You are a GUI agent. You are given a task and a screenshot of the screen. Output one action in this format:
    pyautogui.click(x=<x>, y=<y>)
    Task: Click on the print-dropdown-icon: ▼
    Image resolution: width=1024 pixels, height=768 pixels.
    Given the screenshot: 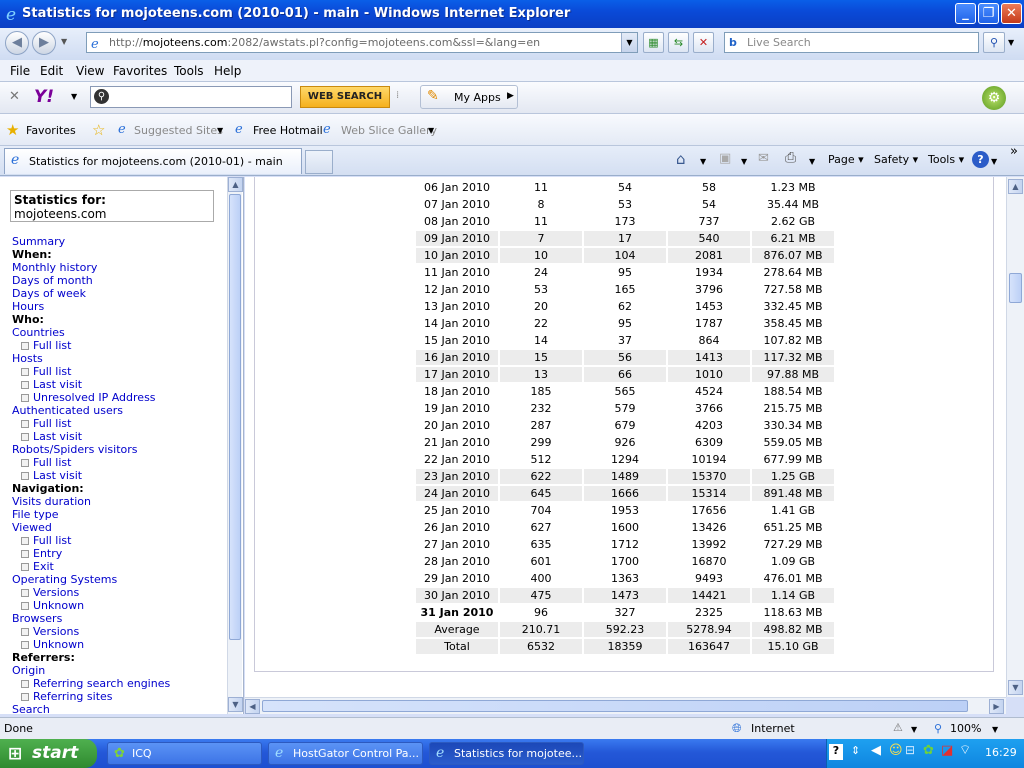 What is the action you would take?
    pyautogui.click(x=812, y=161)
    